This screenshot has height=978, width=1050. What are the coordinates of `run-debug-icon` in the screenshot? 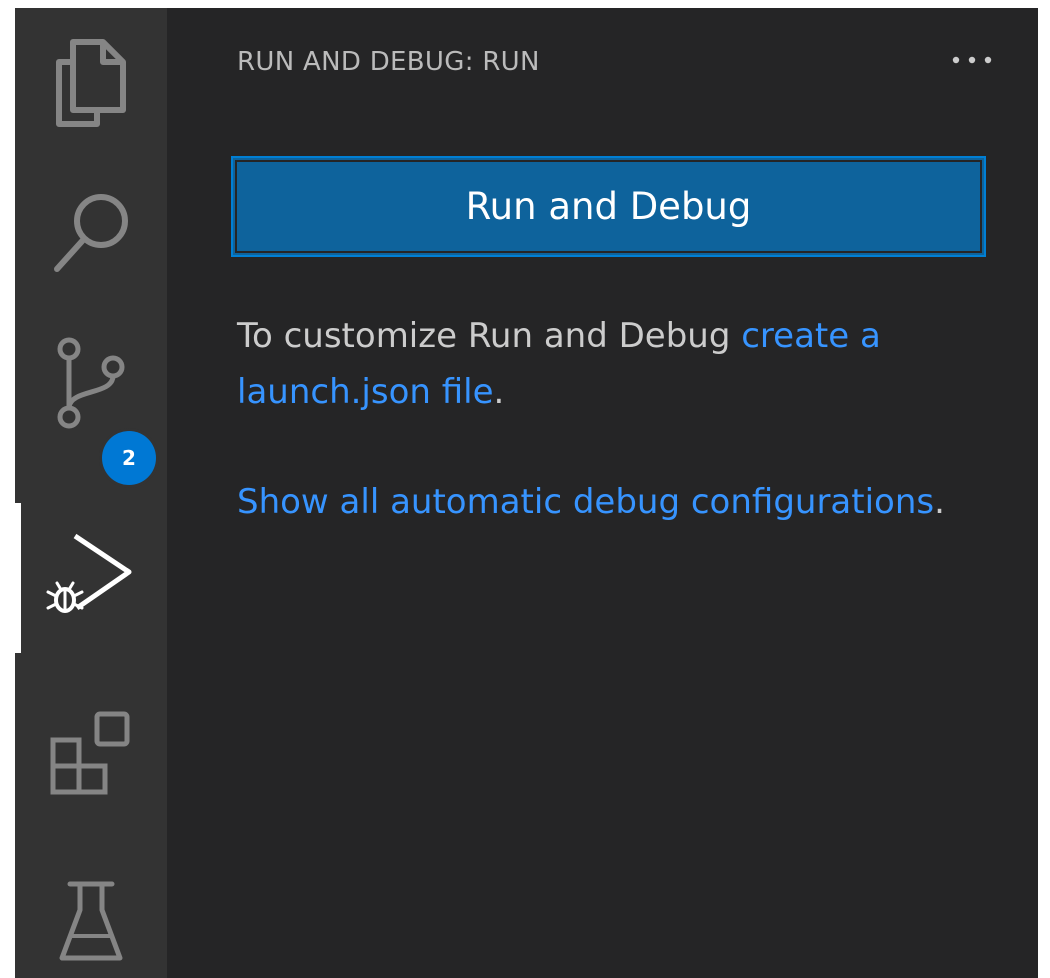 It's located at (89, 573).